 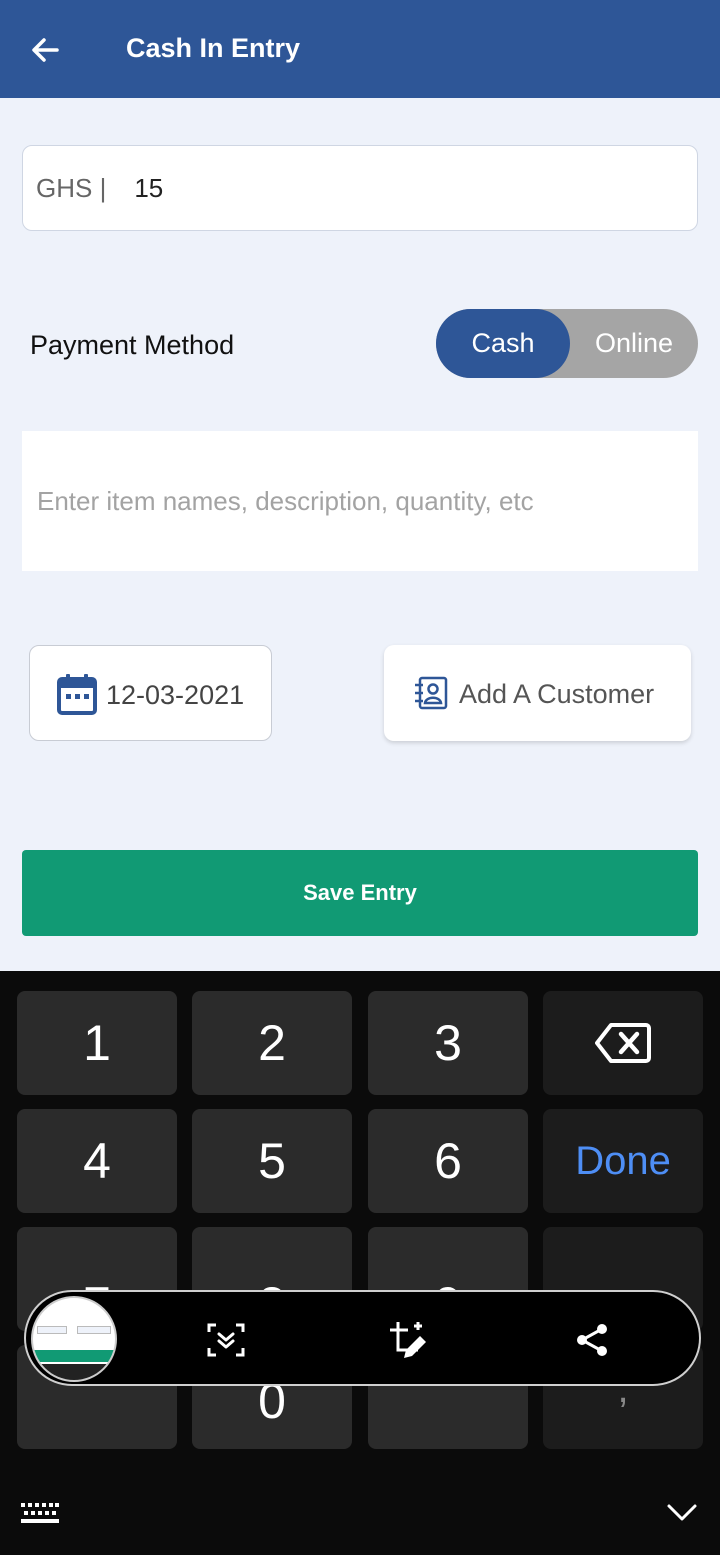 I want to click on payment-method-label: Payment Method, so click(x=132, y=345).